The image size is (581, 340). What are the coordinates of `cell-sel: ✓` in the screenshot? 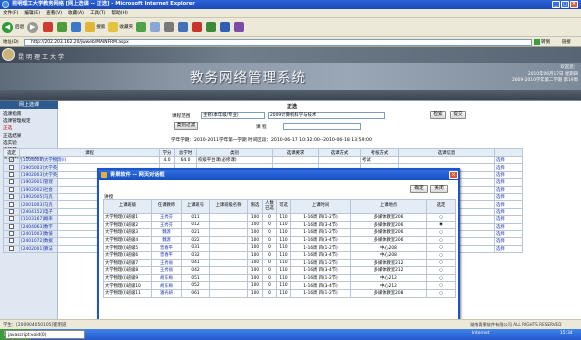 It's located at (11, 160).